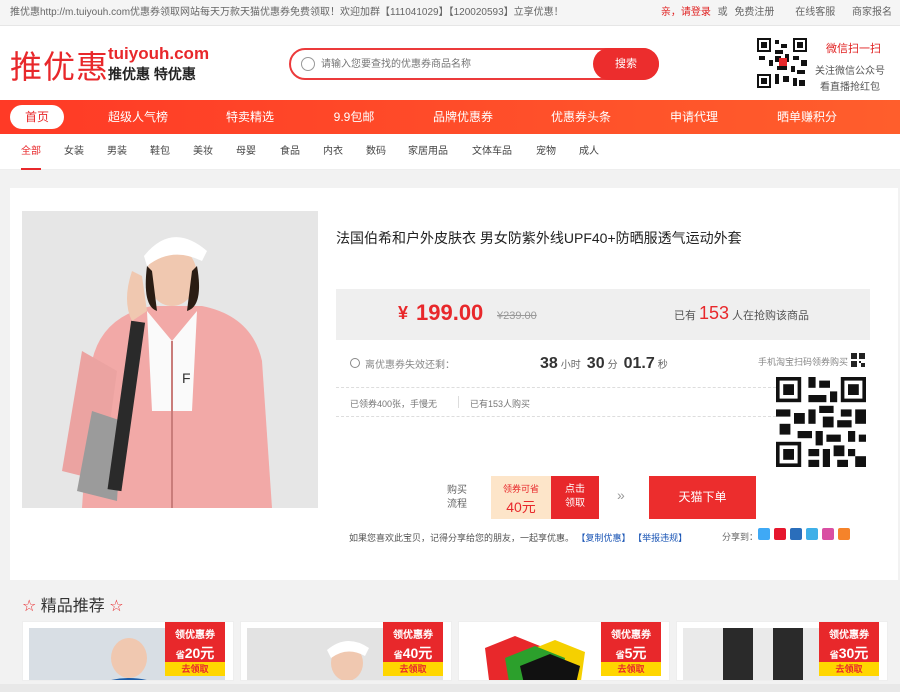  Describe the element at coordinates (403, 313) in the screenshot. I see `currency-symbol: ¥` at that location.